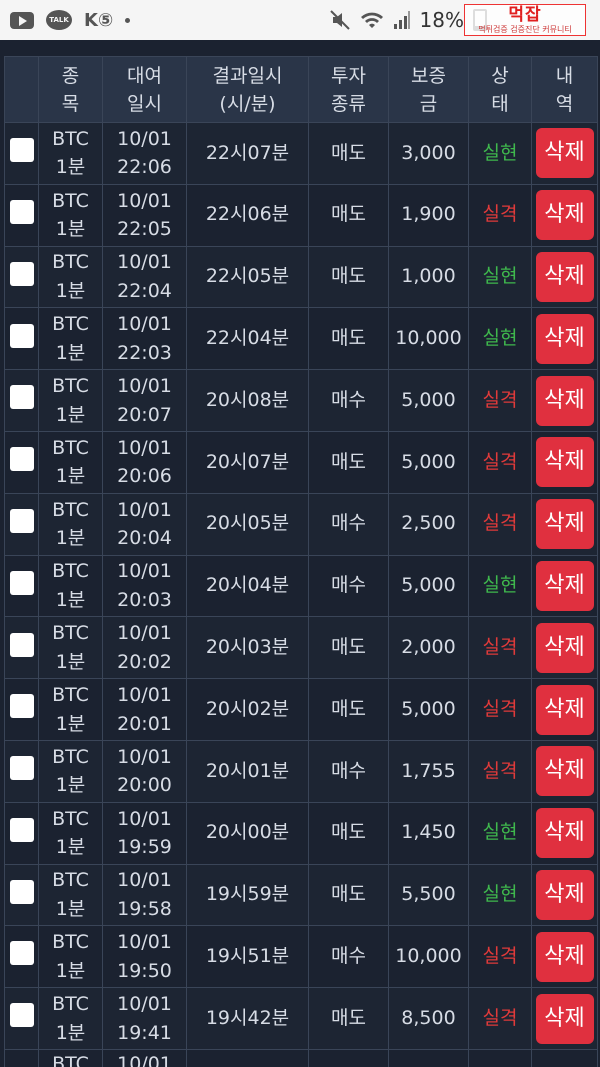  I want to click on header-detail: 내 역, so click(564, 89).